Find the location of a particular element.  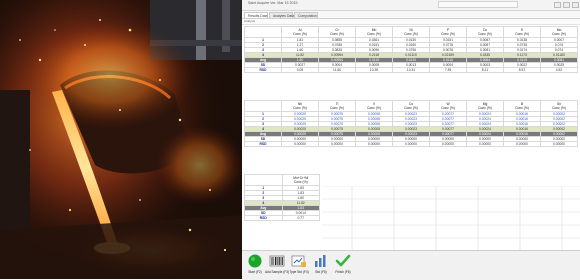

add-sample-button: Add Sample (F3) is located at coordinates (277, 266).